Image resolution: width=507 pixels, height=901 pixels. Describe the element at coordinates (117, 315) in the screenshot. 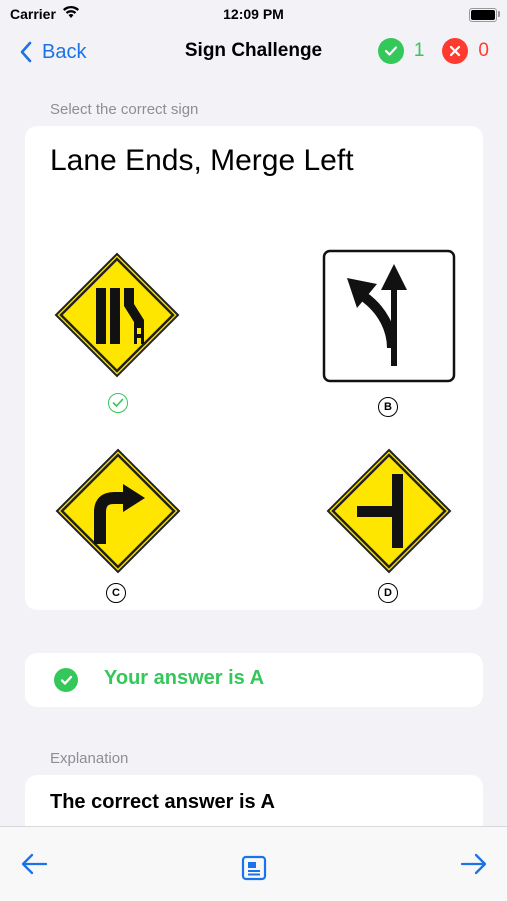

I see `lane-ends-merge-left-sign-icon` at that location.